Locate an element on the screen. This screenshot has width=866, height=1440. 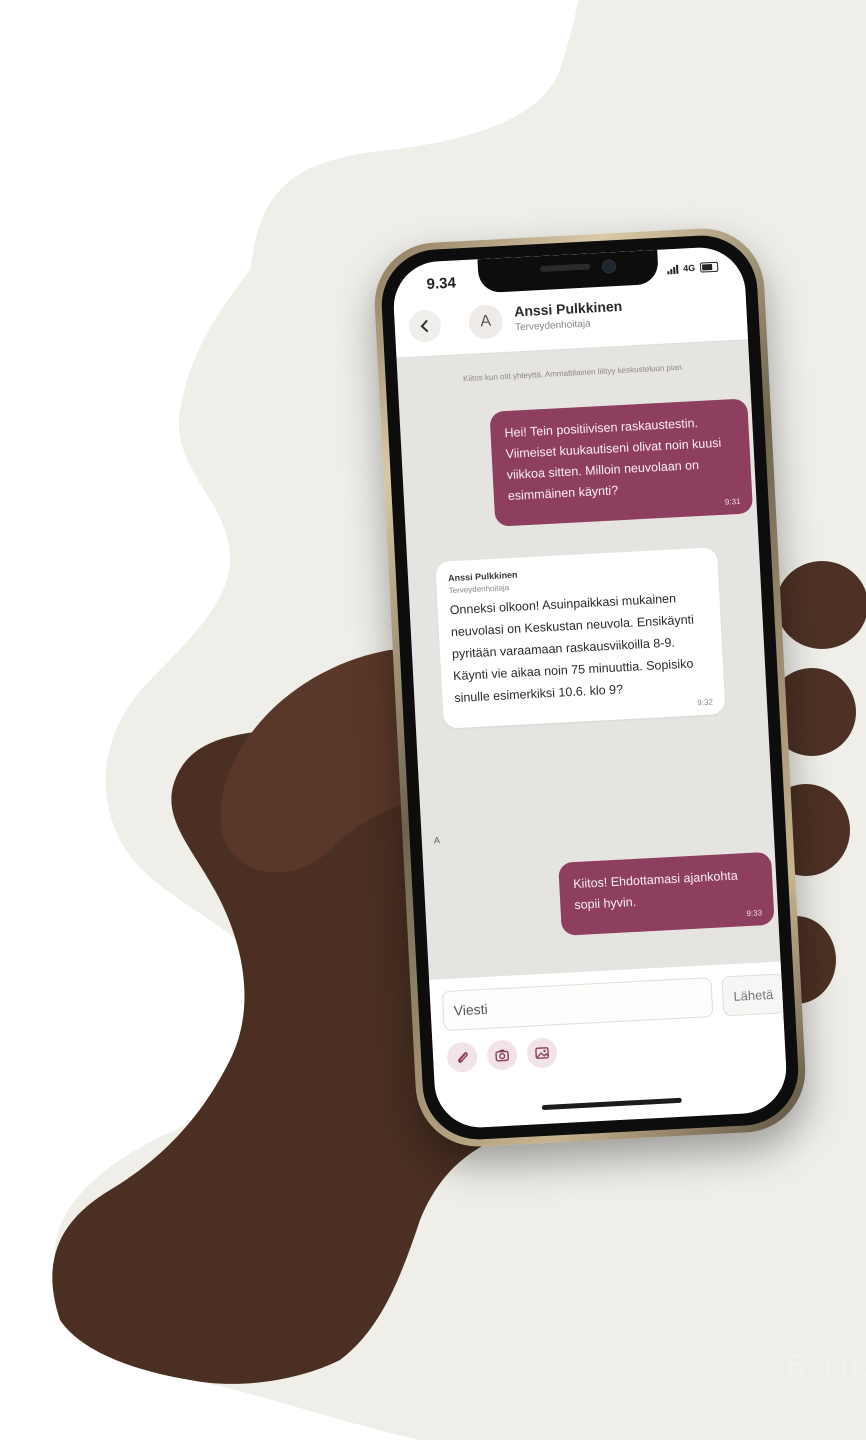
paperclip-icon is located at coordinates (463, 1057).